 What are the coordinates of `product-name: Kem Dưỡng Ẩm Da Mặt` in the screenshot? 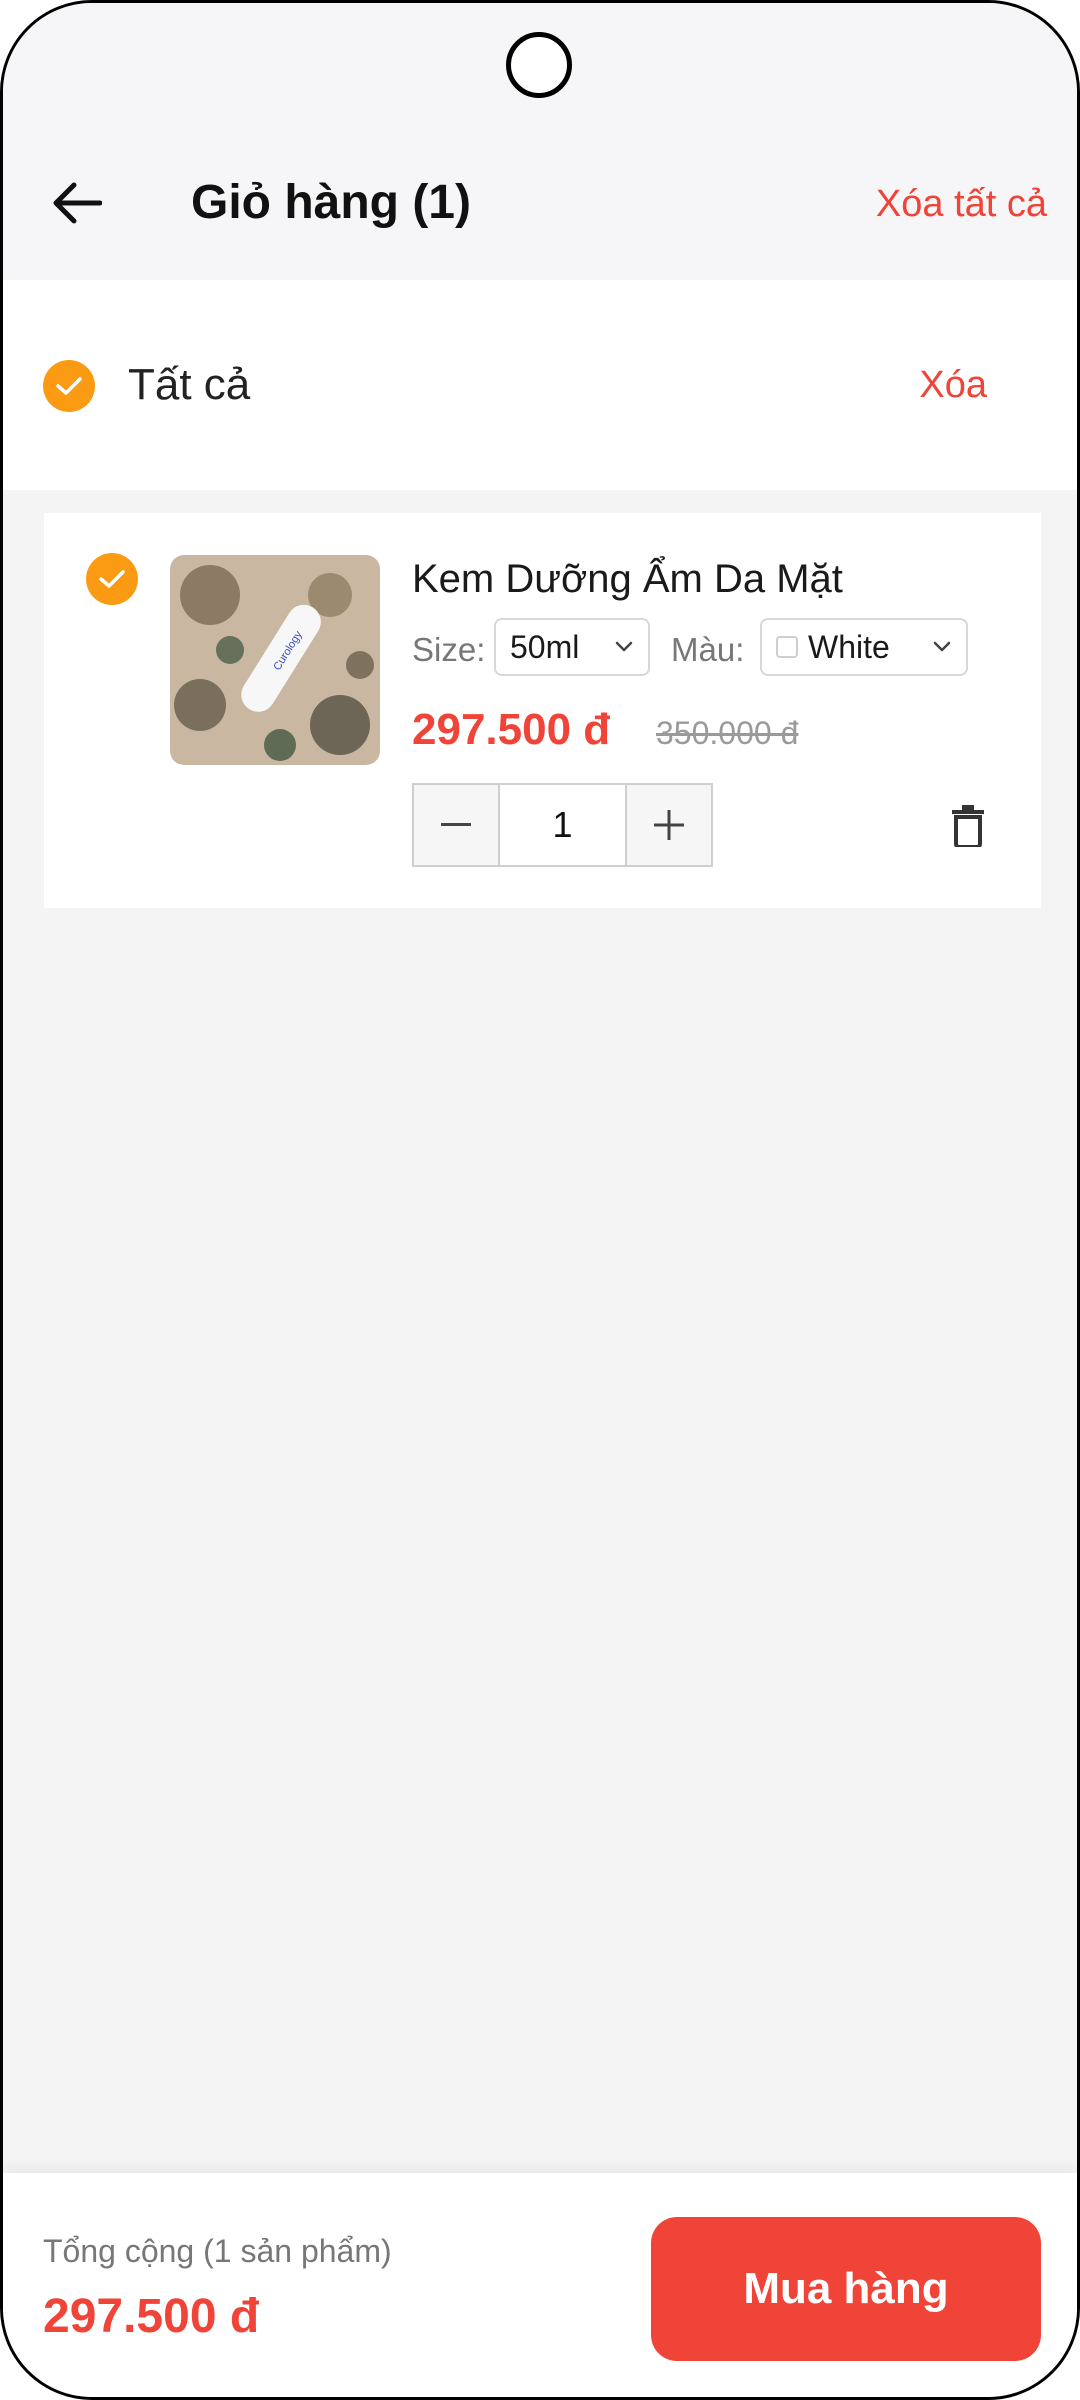 It's located at (627, 579).